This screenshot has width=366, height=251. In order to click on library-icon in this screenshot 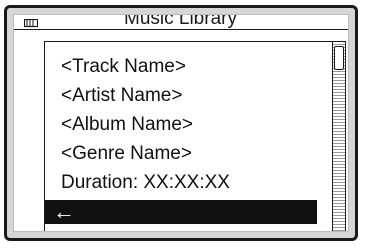, I will do `click(31, 23)`.